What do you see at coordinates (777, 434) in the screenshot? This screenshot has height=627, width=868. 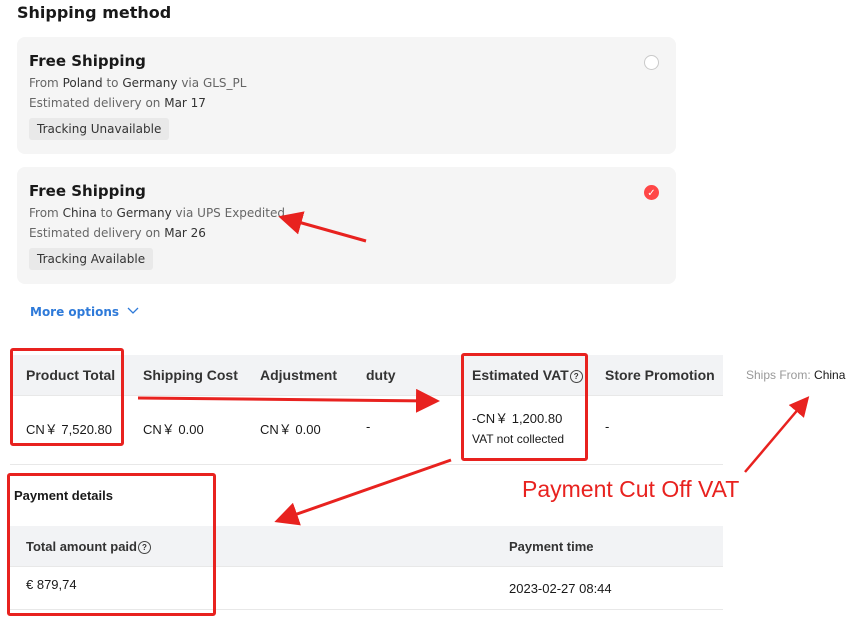 I see `arrow-to-ships-from` at bounding box center [777, 434].